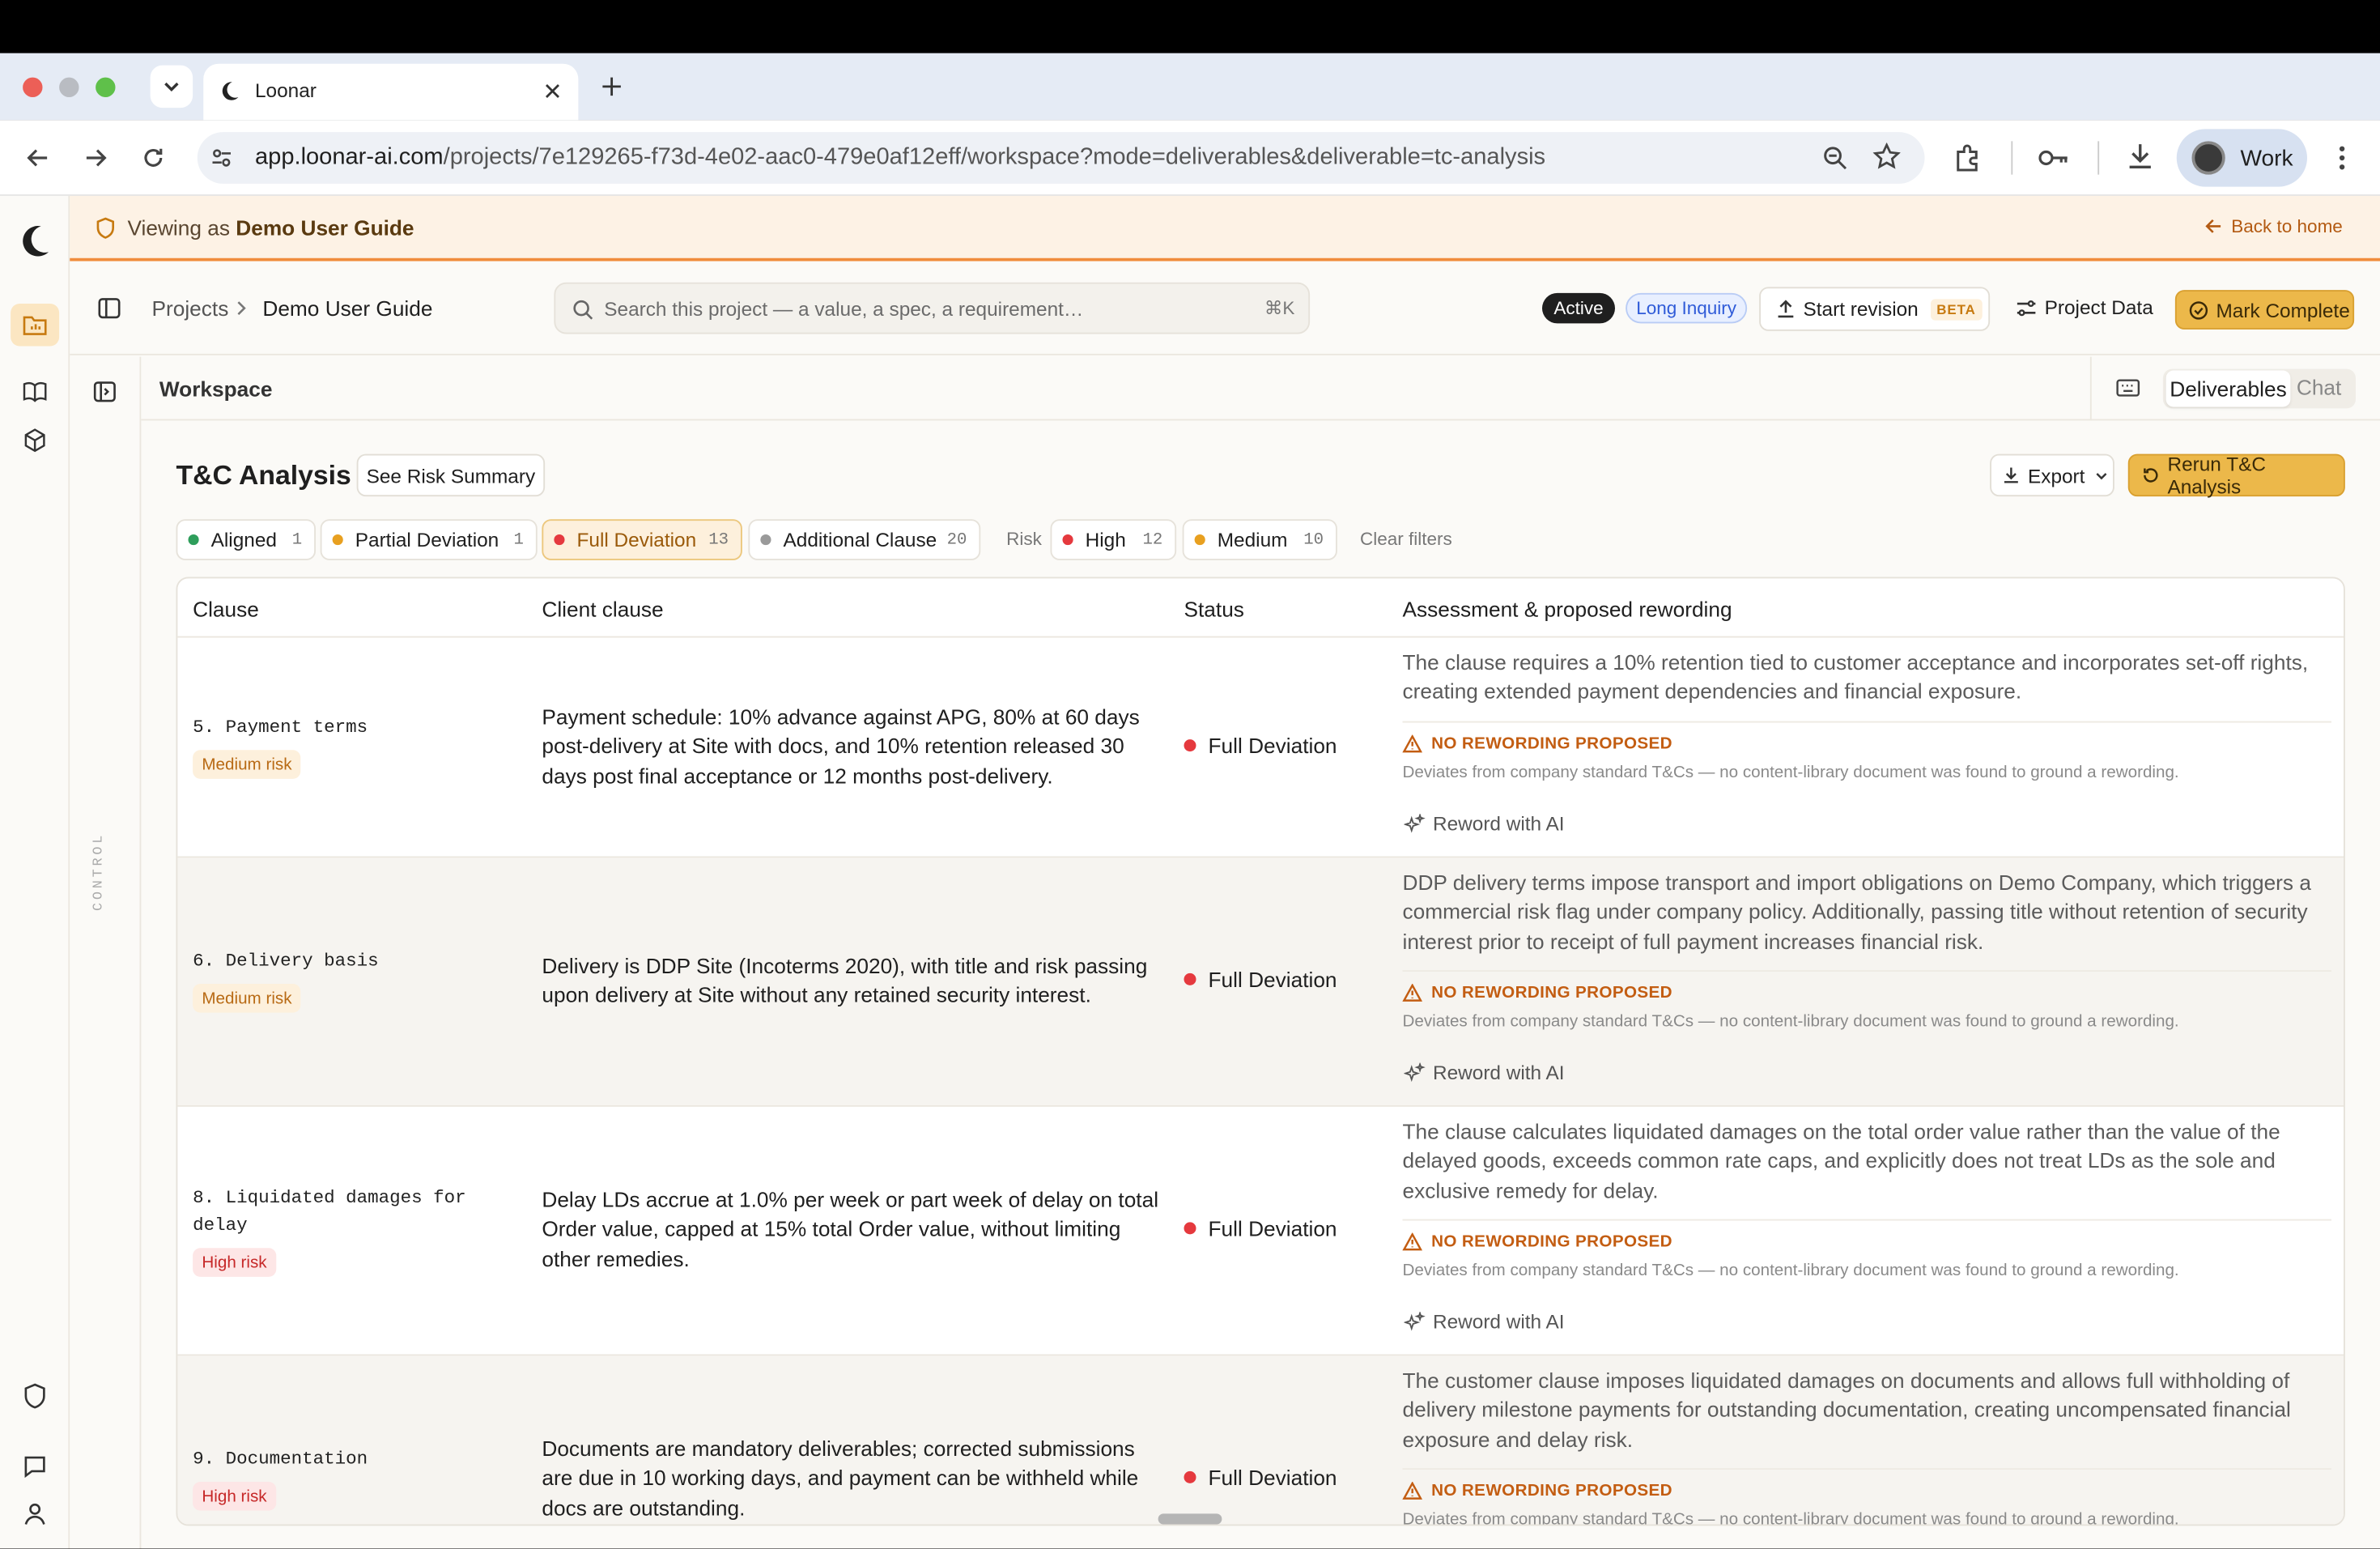 The image size is (2380, 1549). I want to click on tab-search-button, so click(172, 87).